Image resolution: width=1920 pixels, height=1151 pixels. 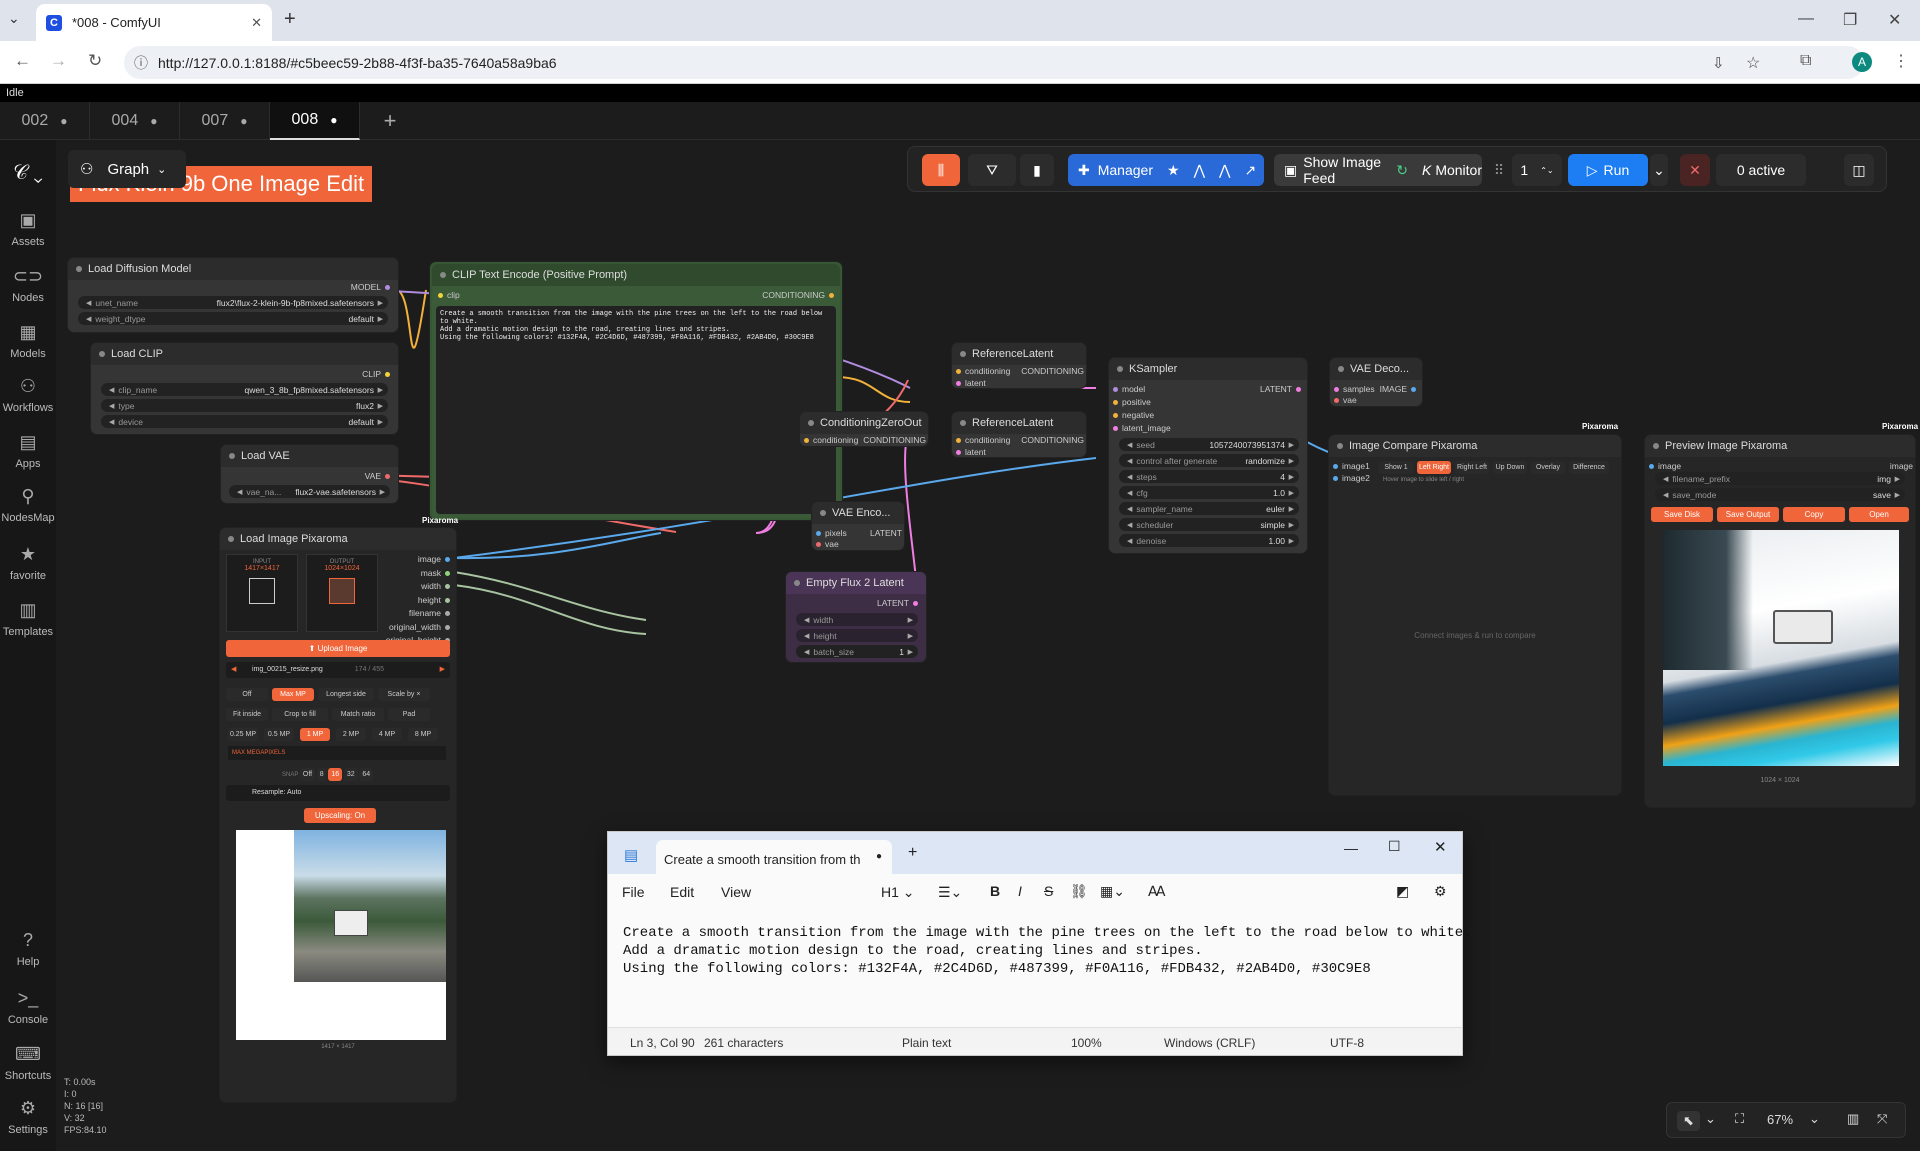 I want to click on bookmark-button: ▮, so click(x=1037, y=170).